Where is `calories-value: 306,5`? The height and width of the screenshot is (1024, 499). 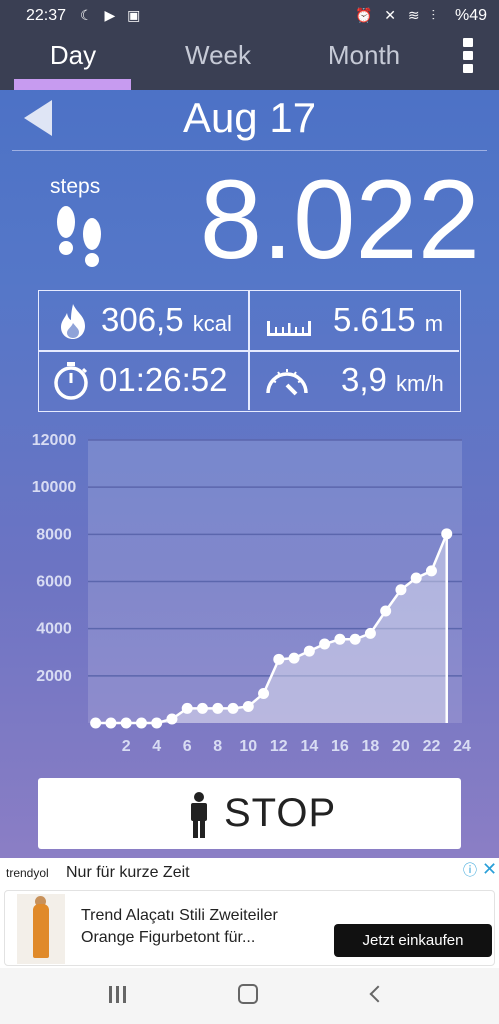 calories-value: 306,5 is located at coordinates (142, 319).